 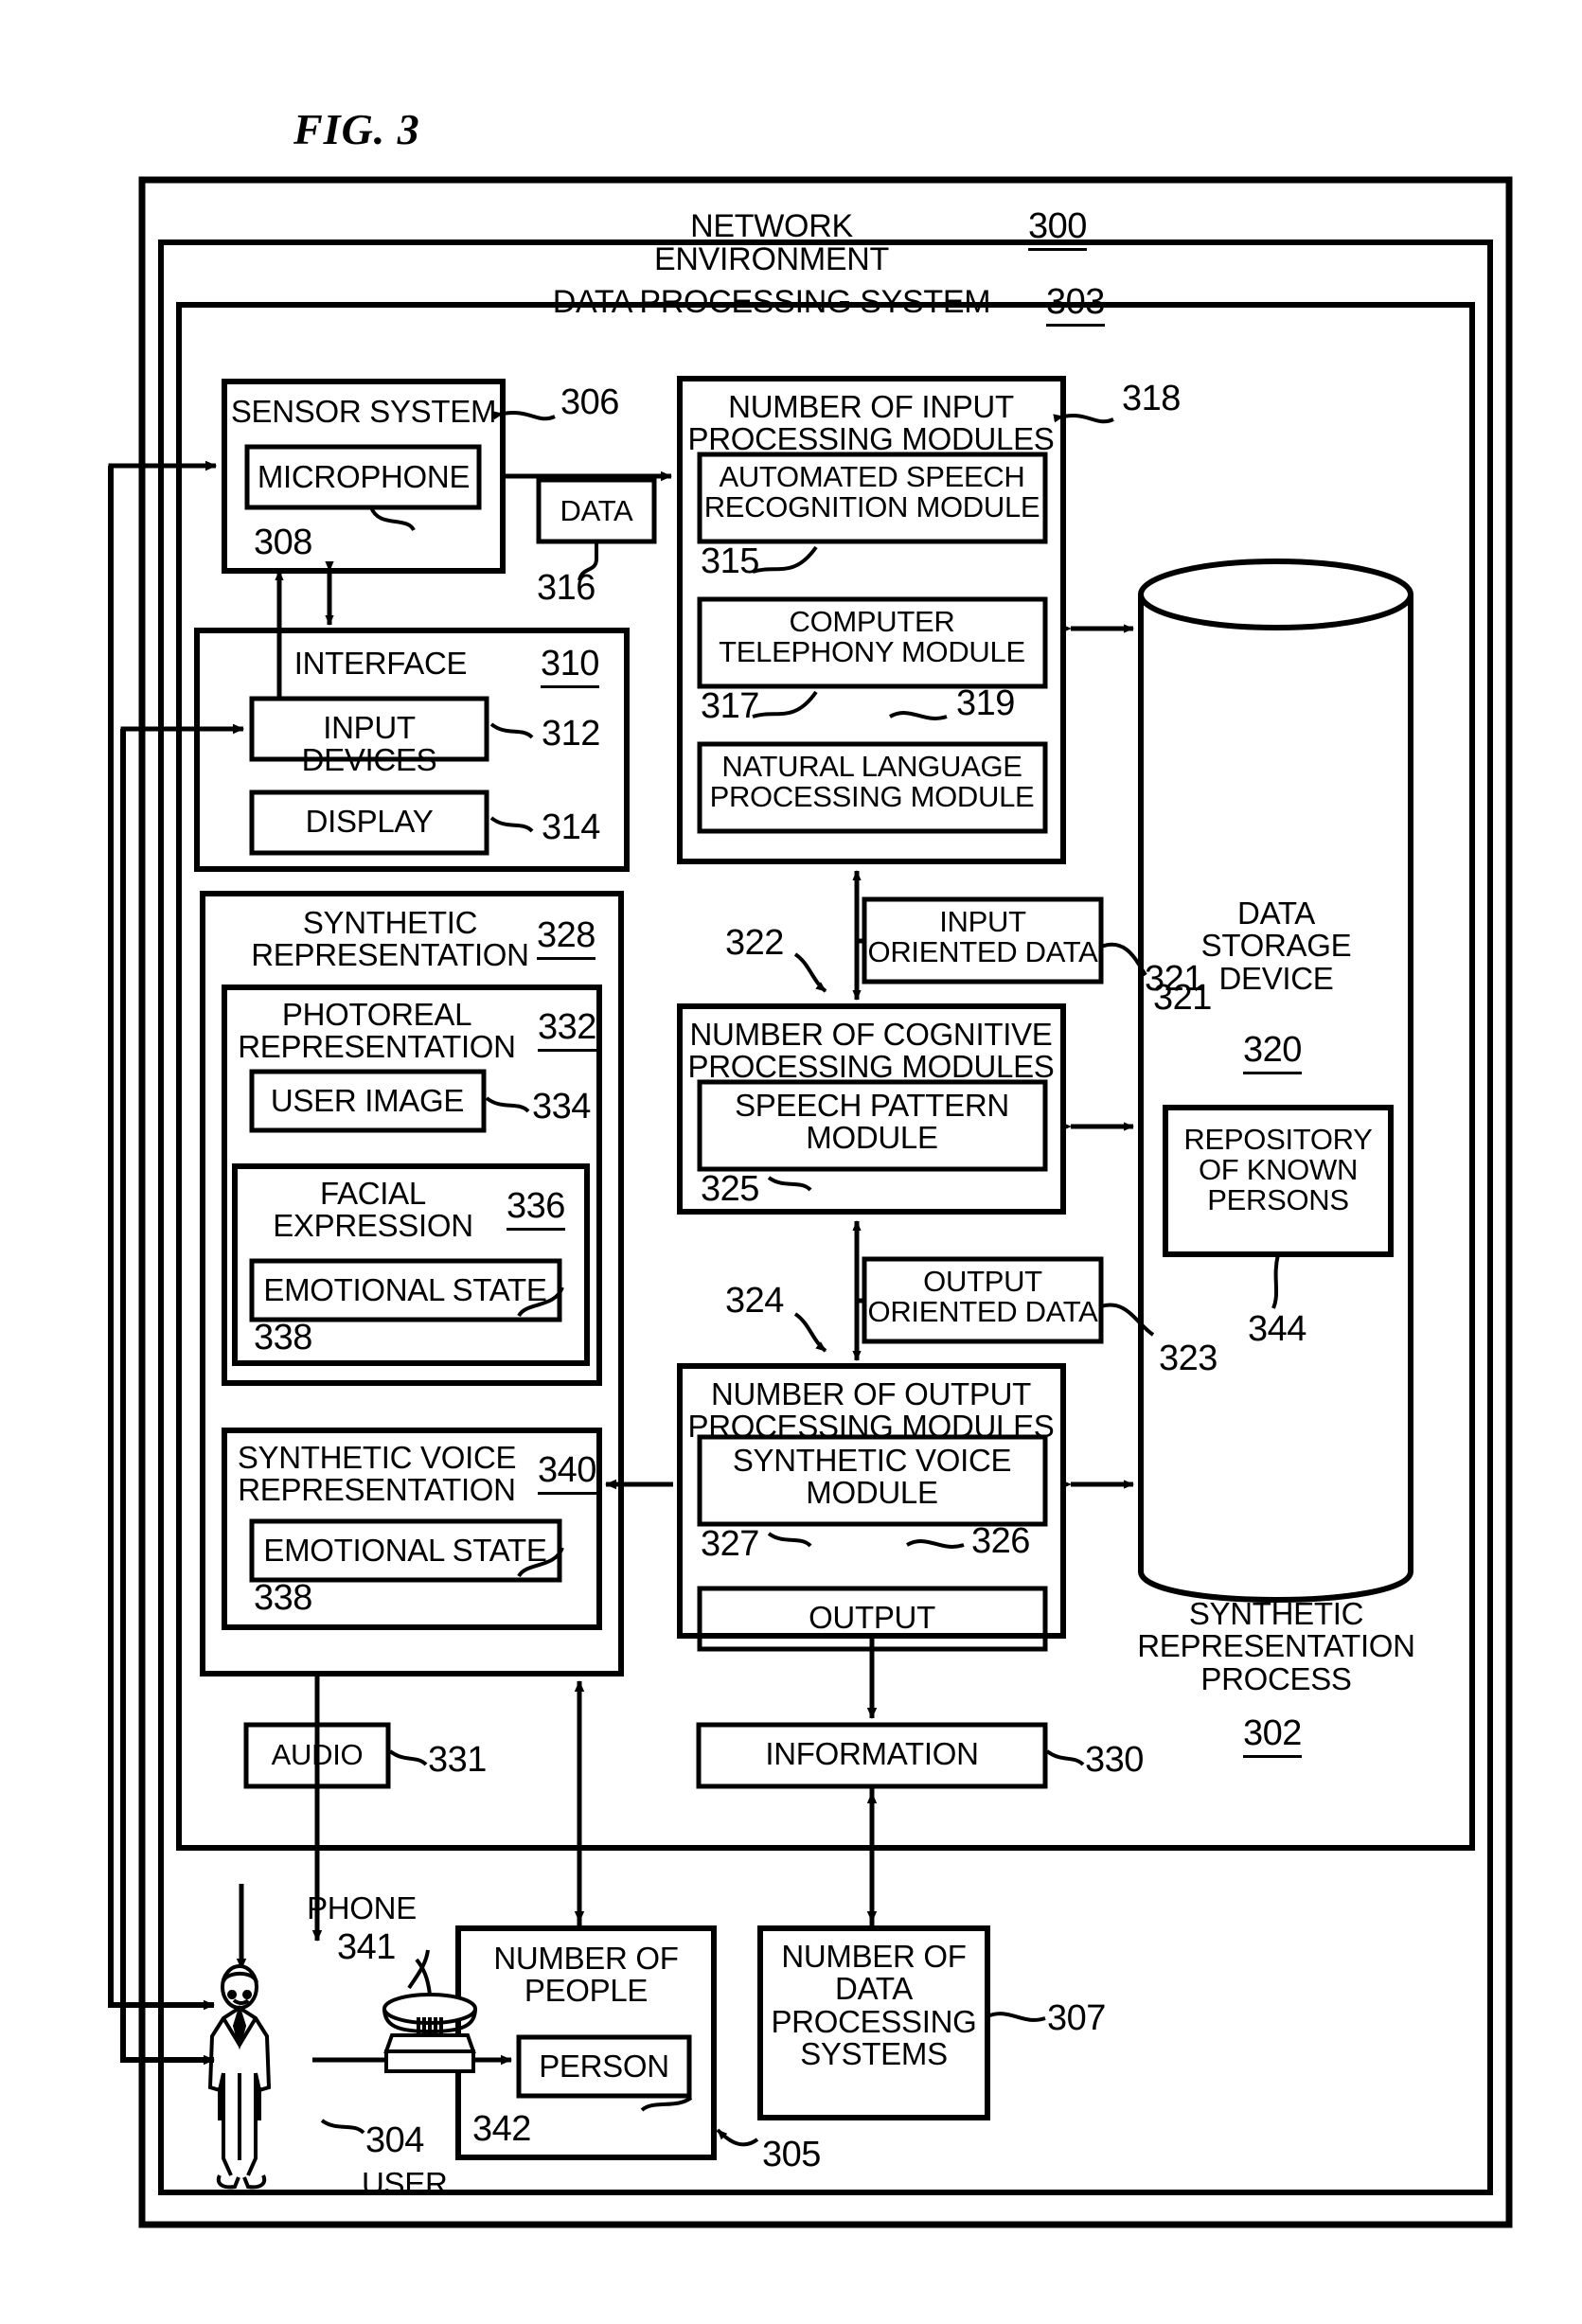 I want to click on sensor-system-ref: 306, so click(x=590, y=402).